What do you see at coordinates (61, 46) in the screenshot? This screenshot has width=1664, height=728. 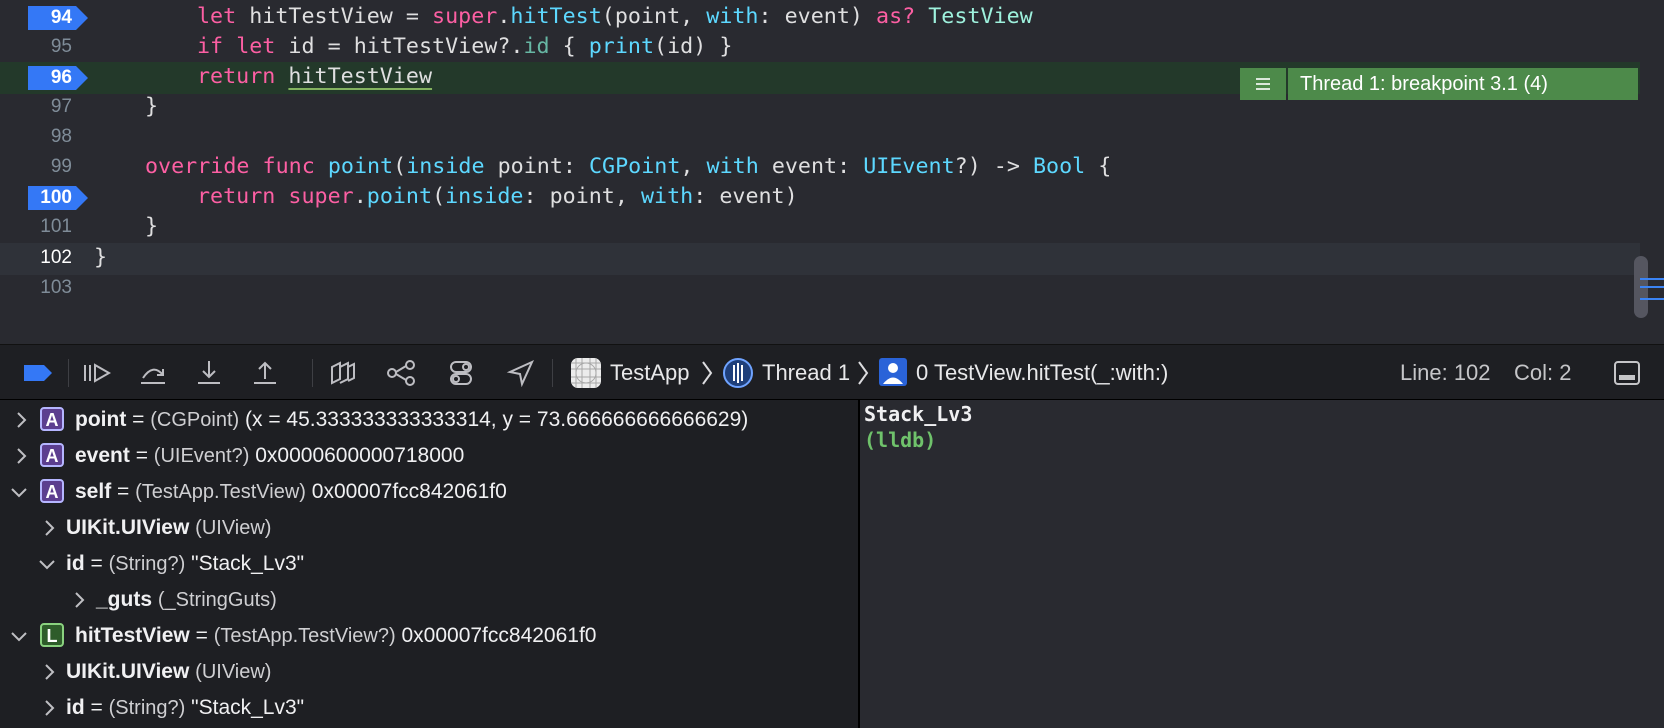 I see `line-number: 95` at bounding box center [61, 46].